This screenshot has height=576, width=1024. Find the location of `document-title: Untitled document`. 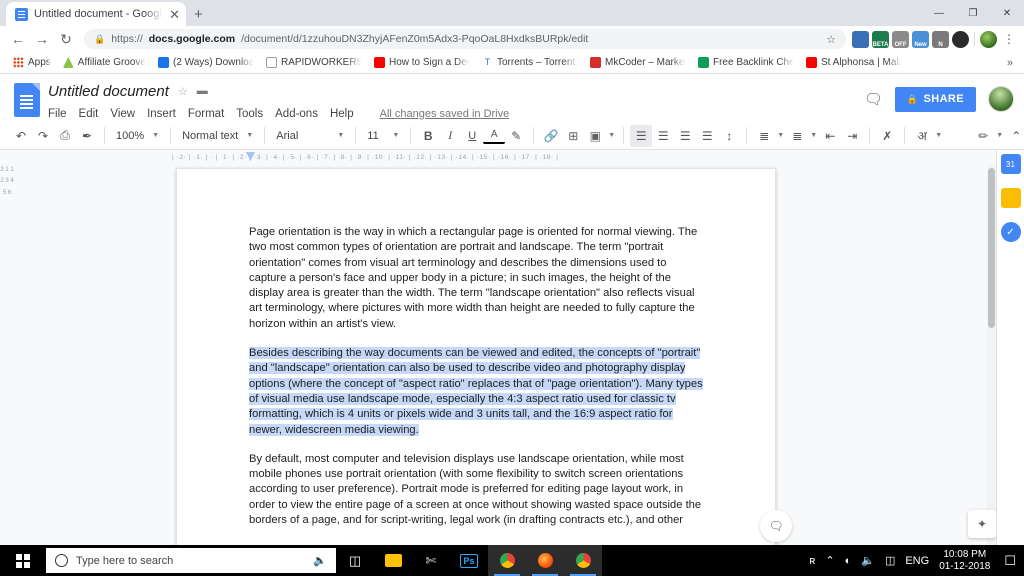

document-title: Untitled document is located at coordinates (108, 91).